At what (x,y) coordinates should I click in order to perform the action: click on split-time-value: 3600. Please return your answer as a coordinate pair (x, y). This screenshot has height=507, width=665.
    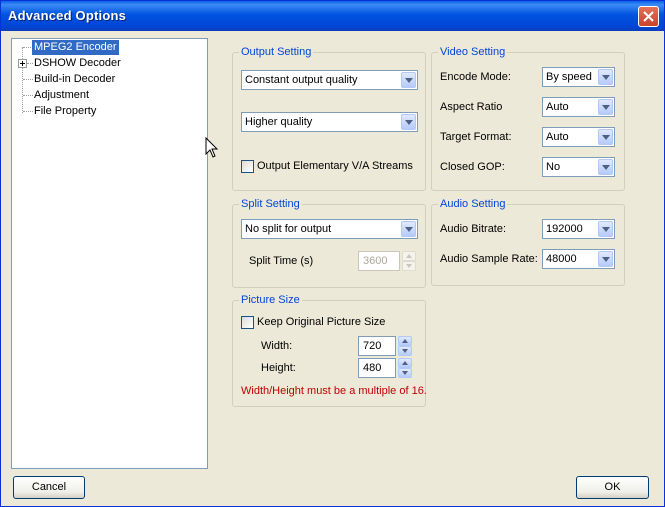
    Looking at the image, I should click on (375, 261).